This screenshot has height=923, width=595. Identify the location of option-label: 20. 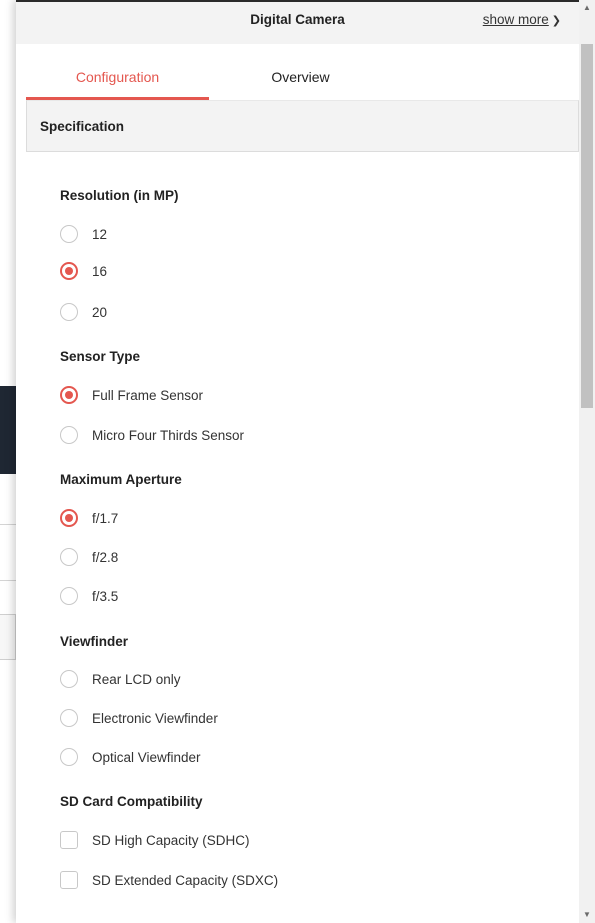
(100, 312).